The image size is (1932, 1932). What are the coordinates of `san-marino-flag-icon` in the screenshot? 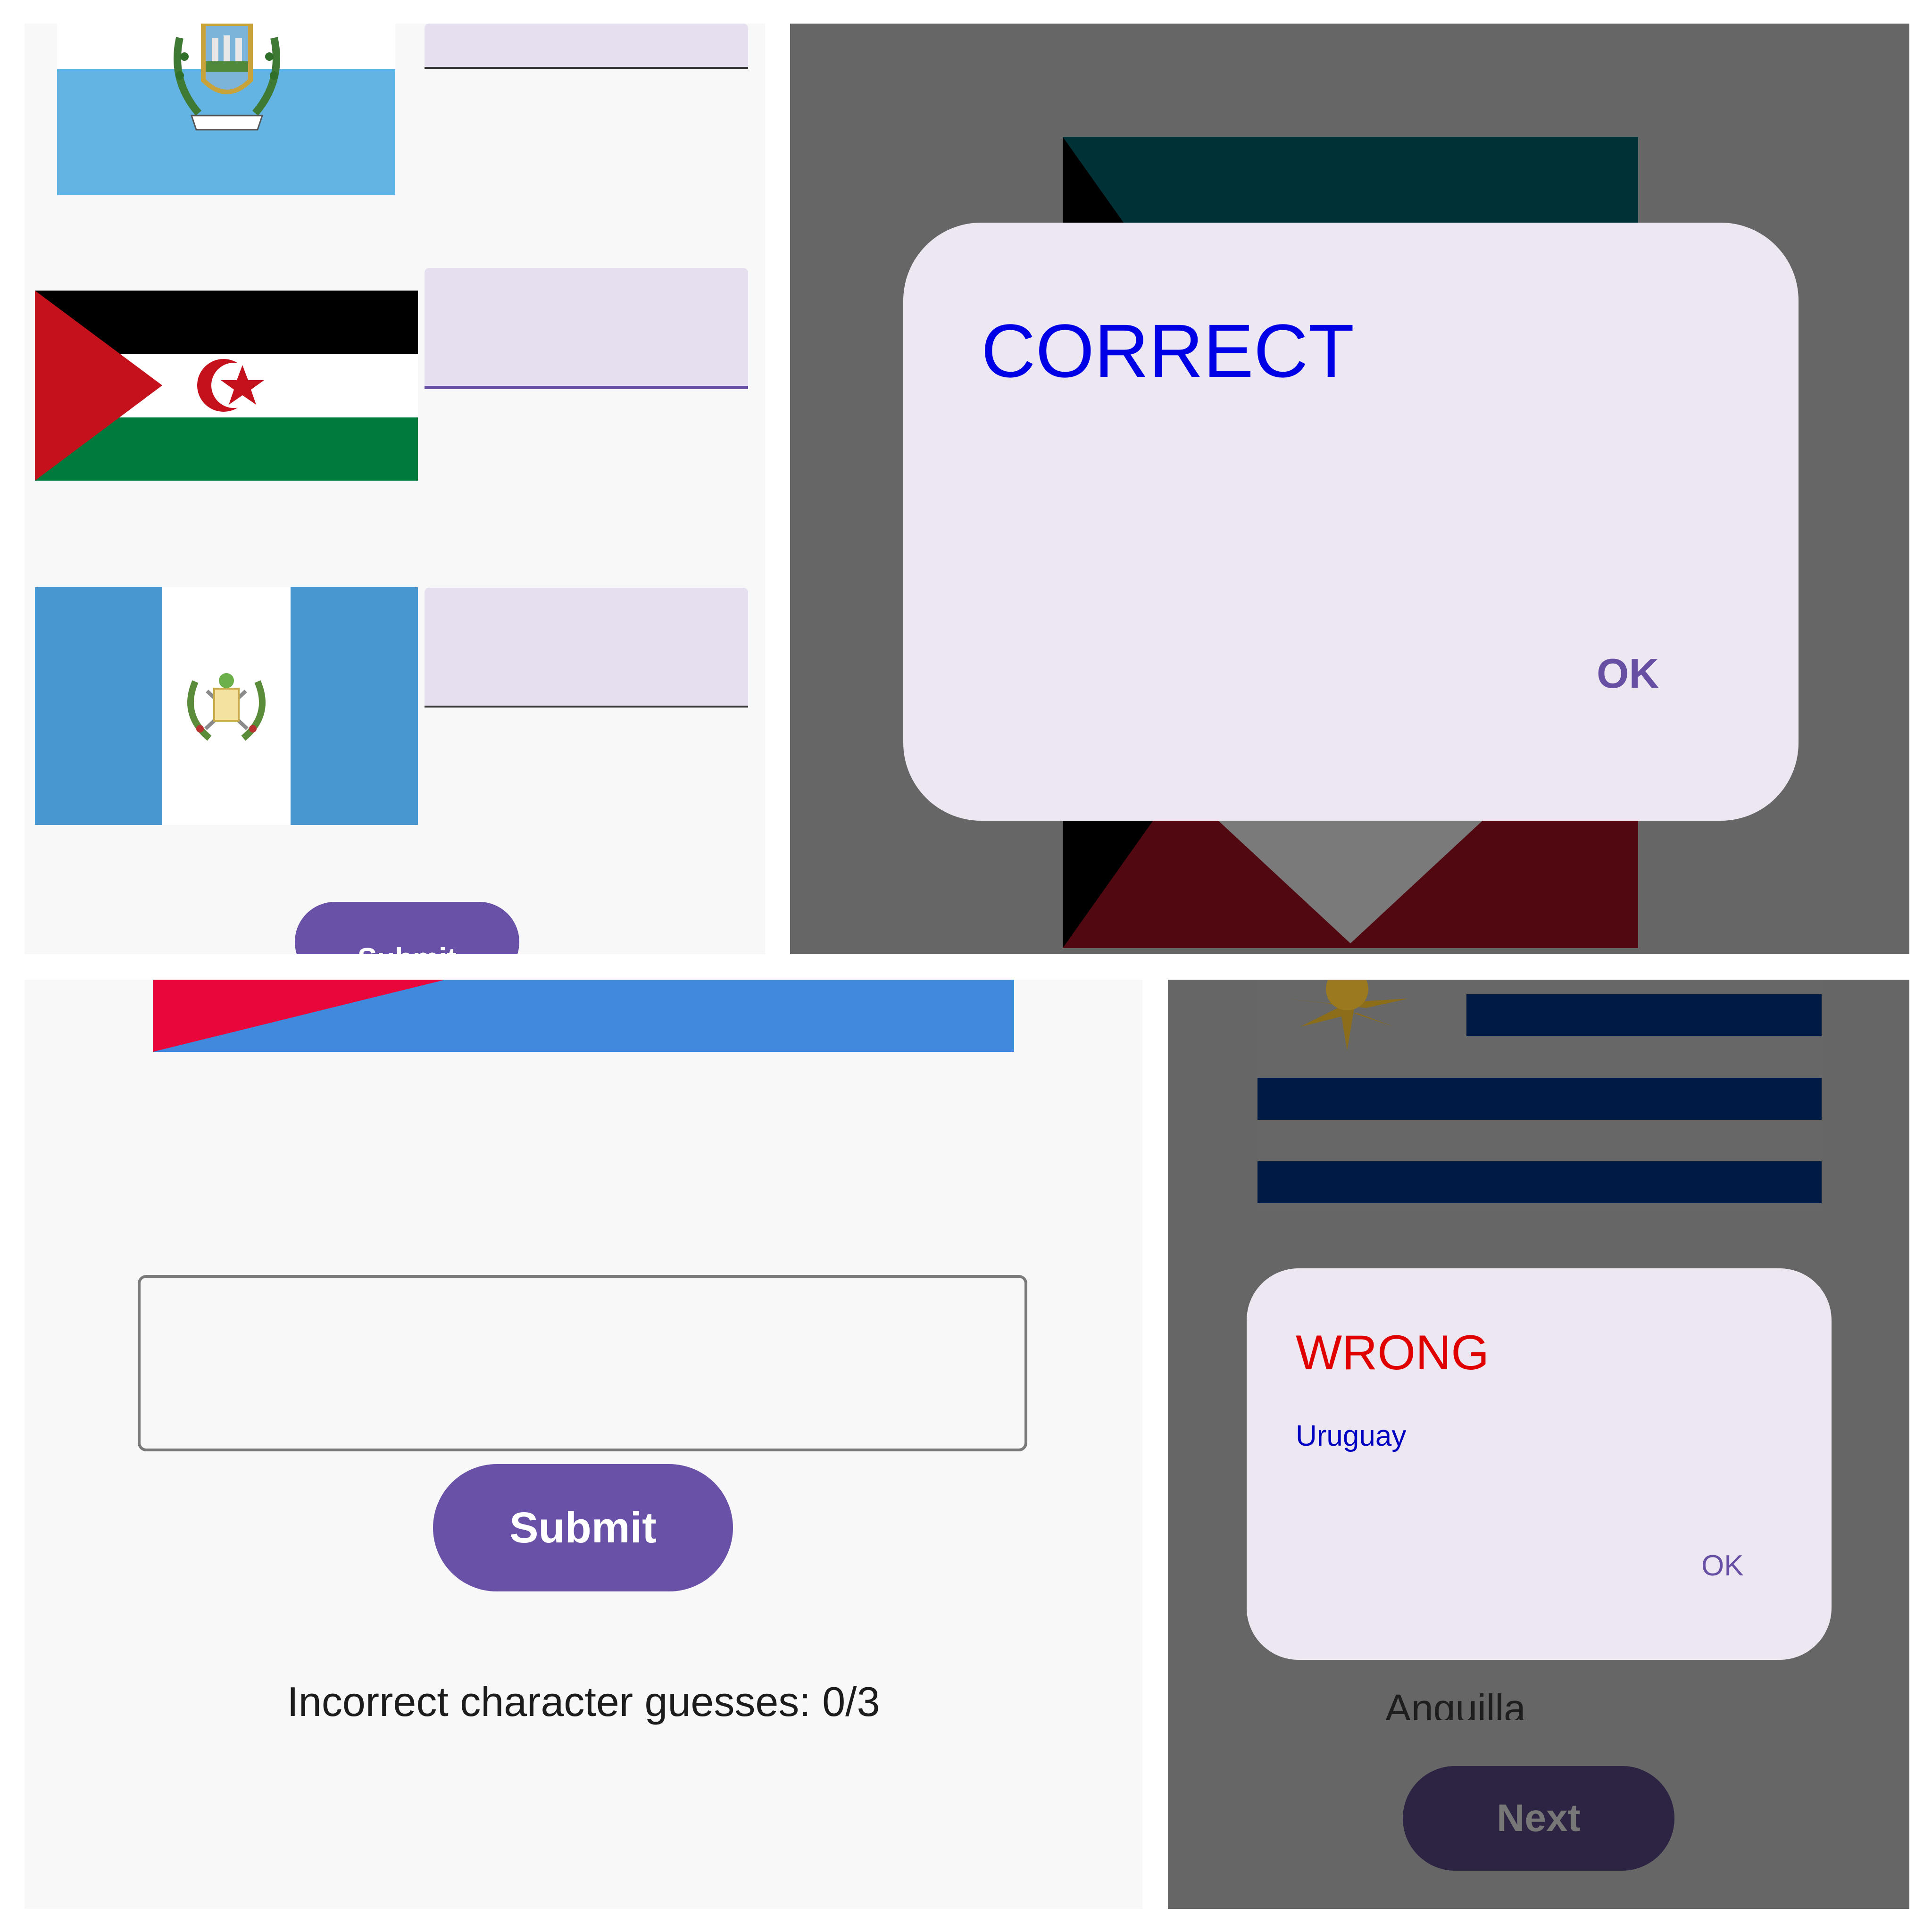 It's located at (226, 109).